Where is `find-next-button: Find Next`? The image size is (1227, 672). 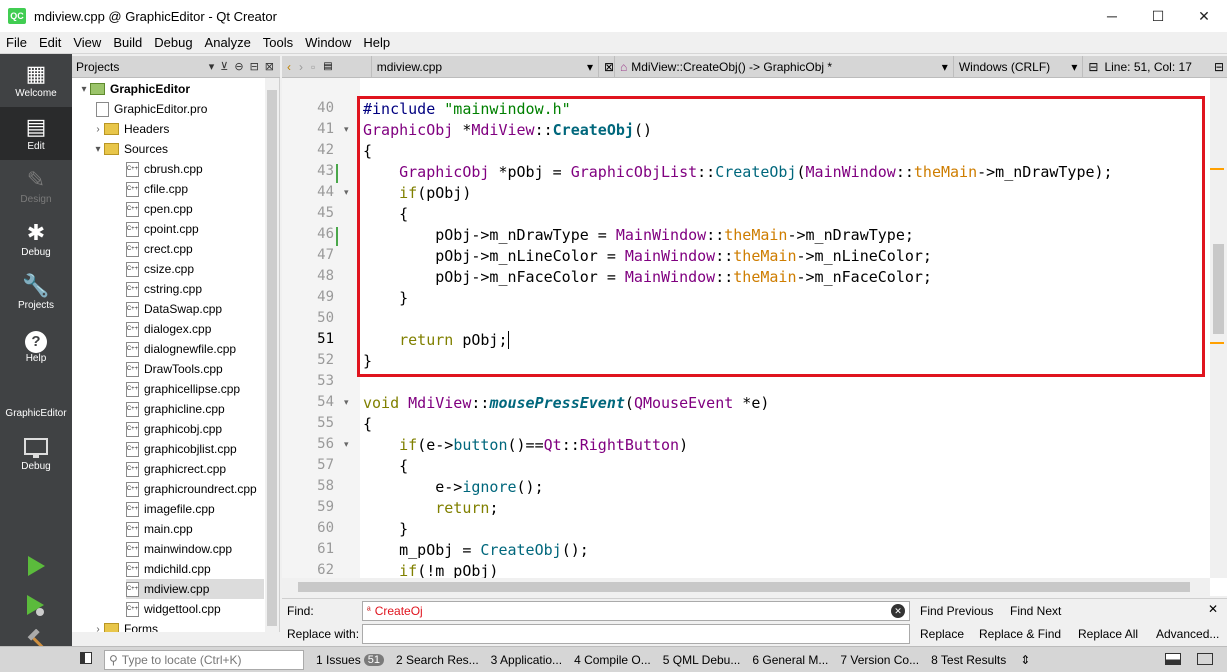
find-next-button: Find Next is located at coordinates (1035, 611).